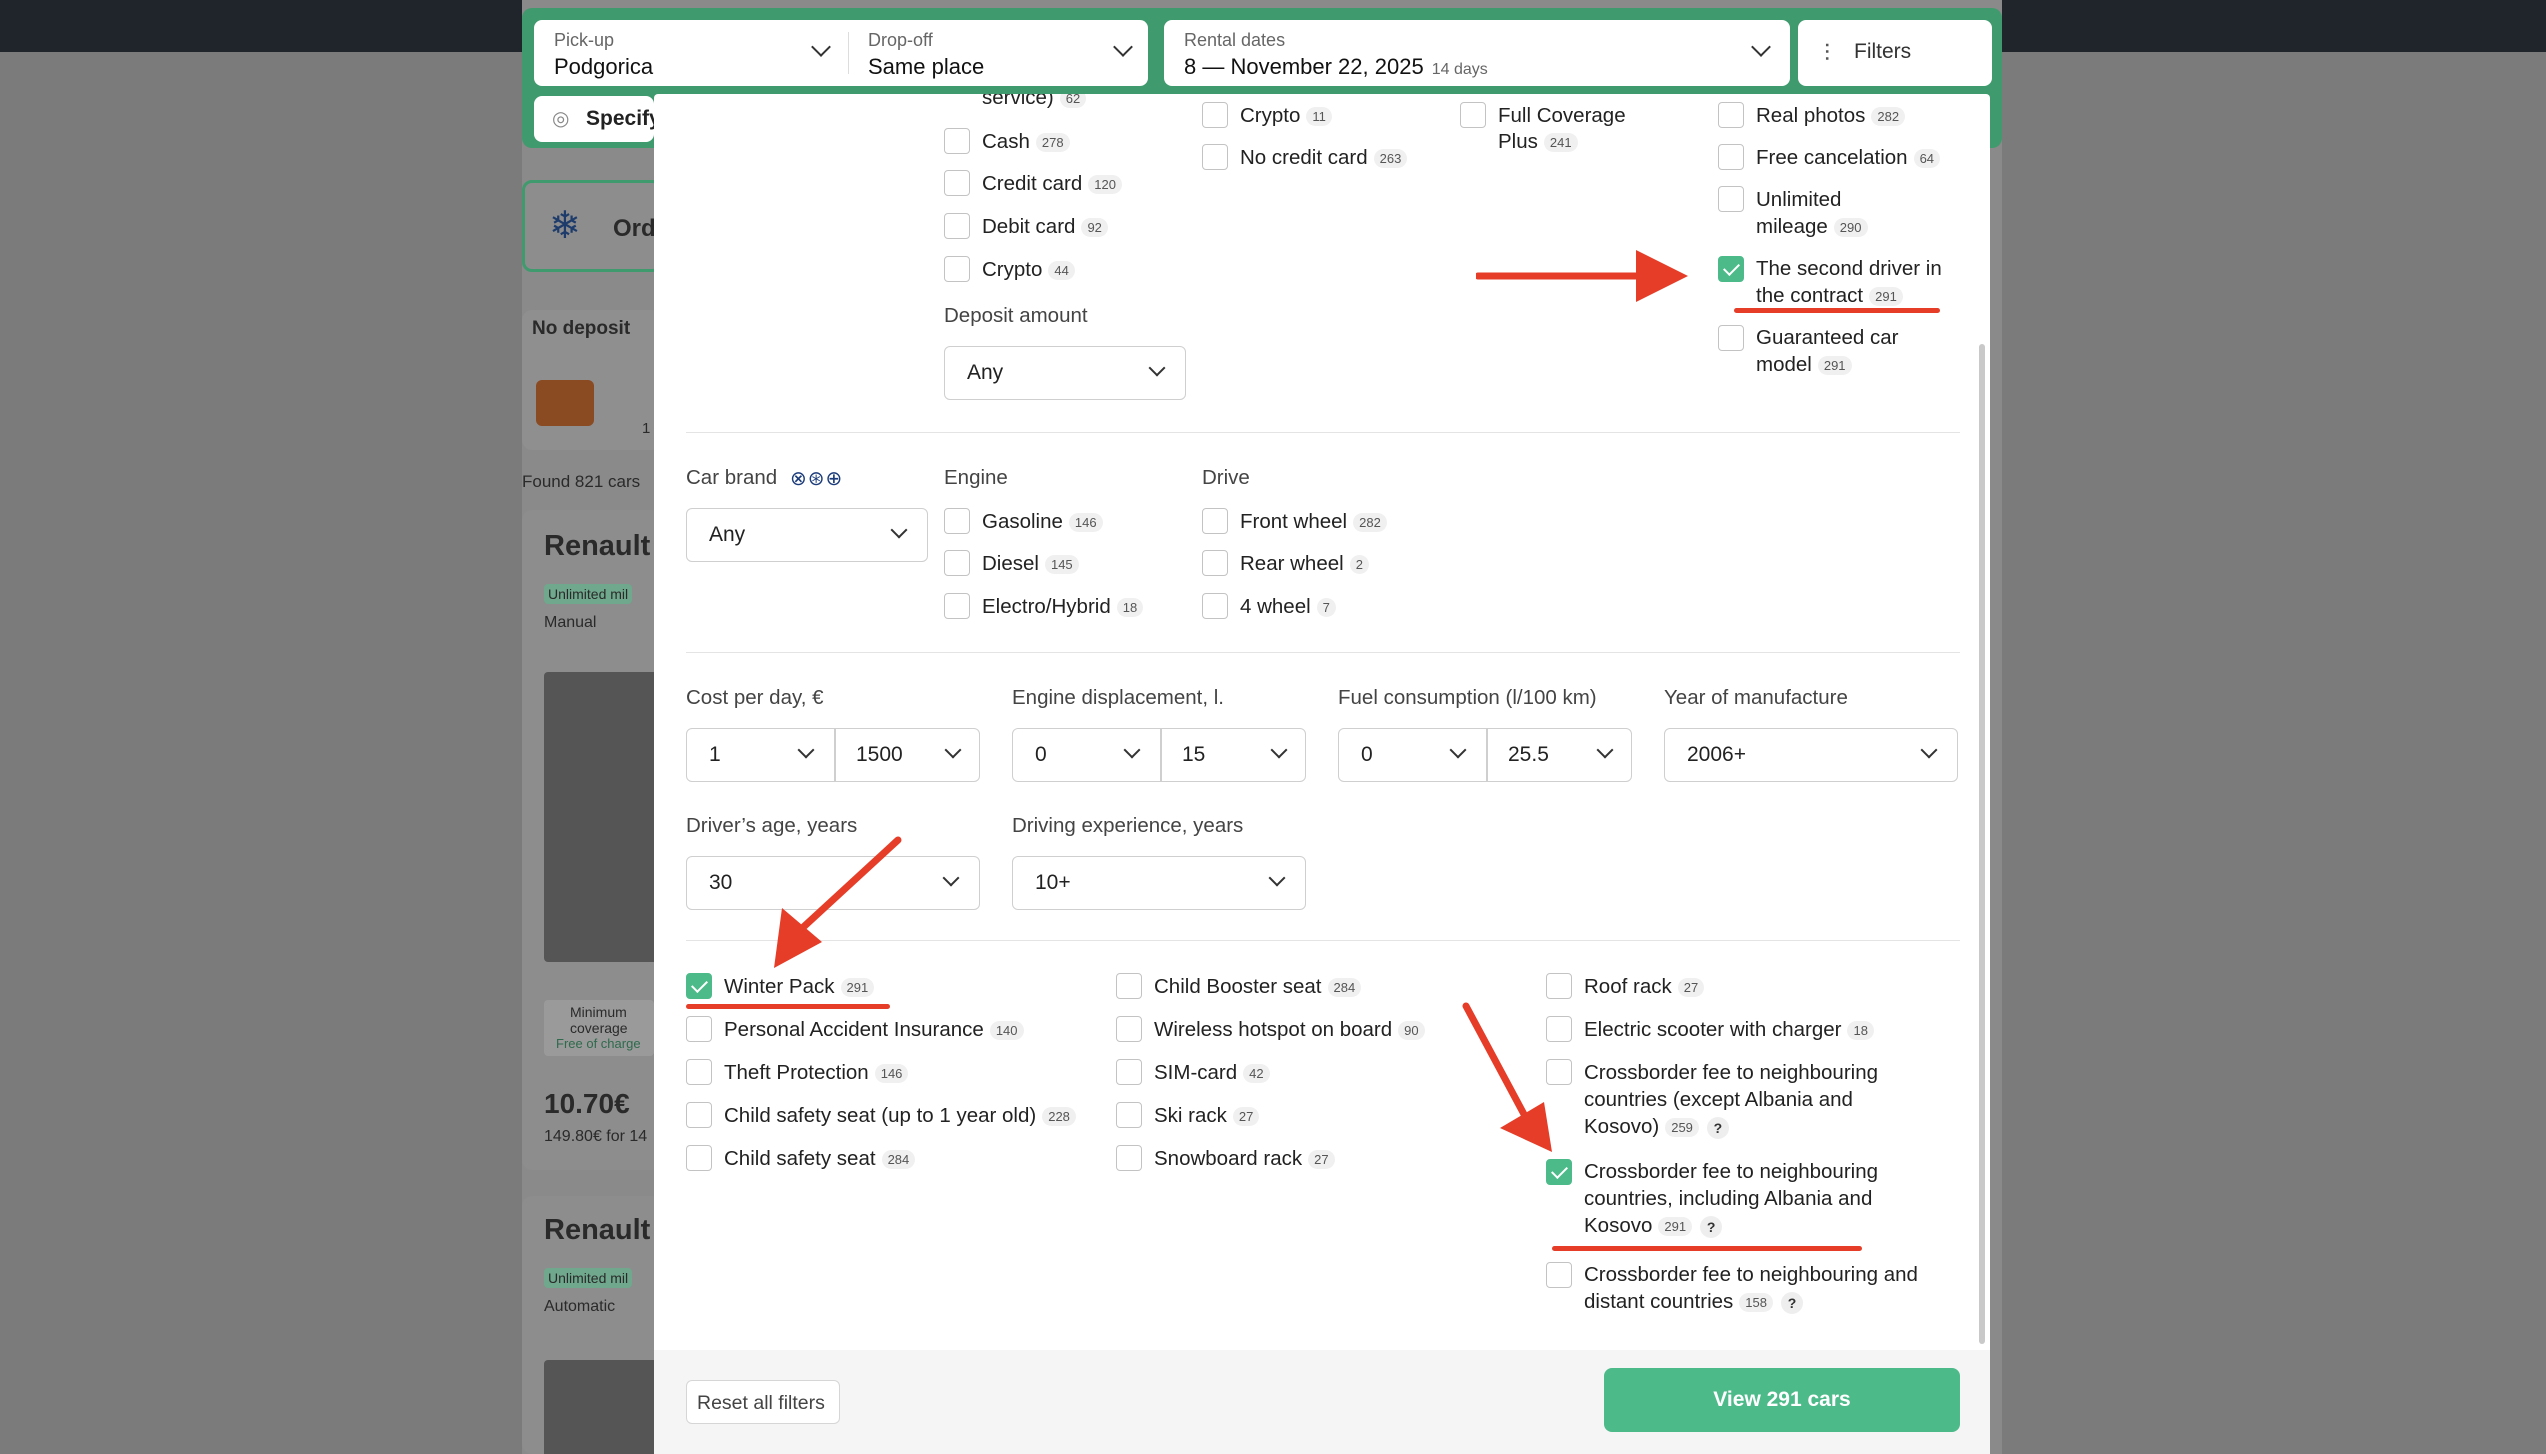 This screenshot has width=2546, height=1454. I want to click on booster-seat-label: Child Booster seat 284, so click(1258, 986).